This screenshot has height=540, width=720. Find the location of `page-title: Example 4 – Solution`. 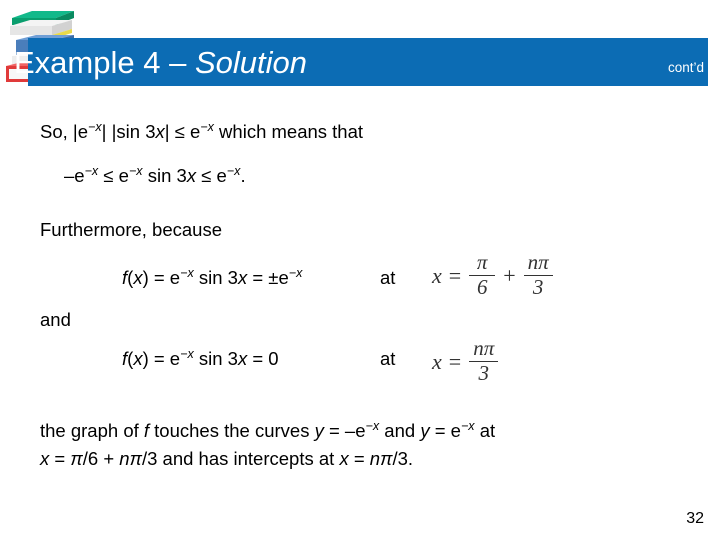

page-title: Example 4 – Solution is located at coordinates (160, 63).